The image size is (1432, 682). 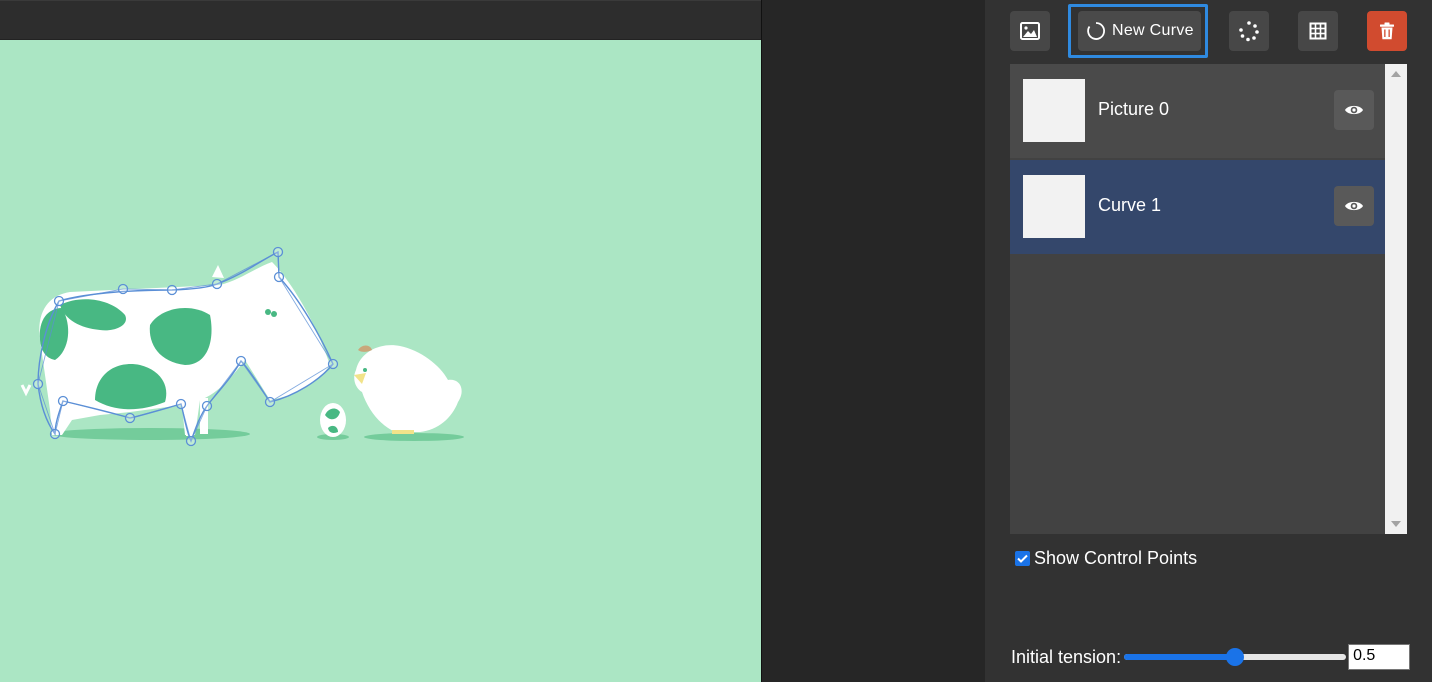 What do you see at coordinates (1396, 524) in the screenshot?
I see `scroll-down-arrow-icon` at bounding box center [1396, 524].